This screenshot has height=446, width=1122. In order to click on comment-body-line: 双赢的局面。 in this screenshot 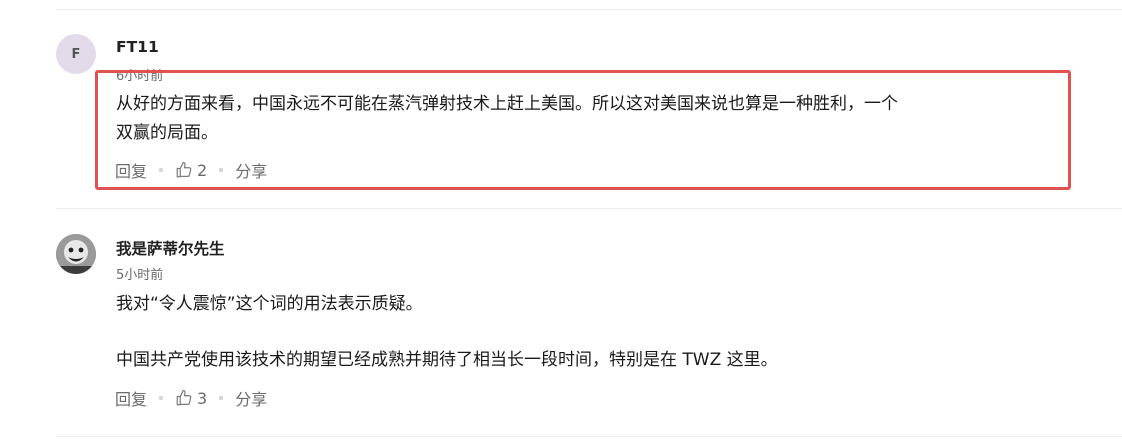, I will do `click(167, 133)`.